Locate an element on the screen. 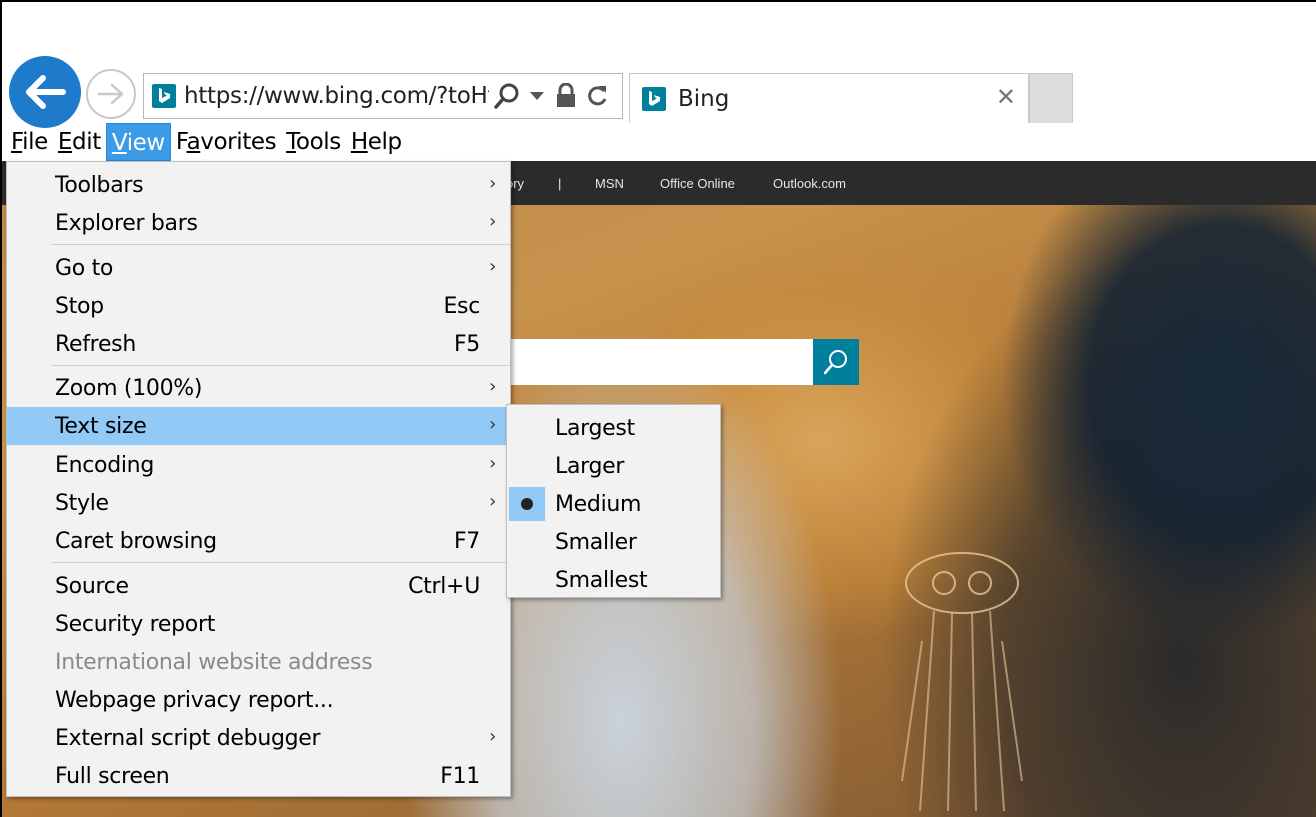  forward-arrow-icon is located at coordinates (110, 94).